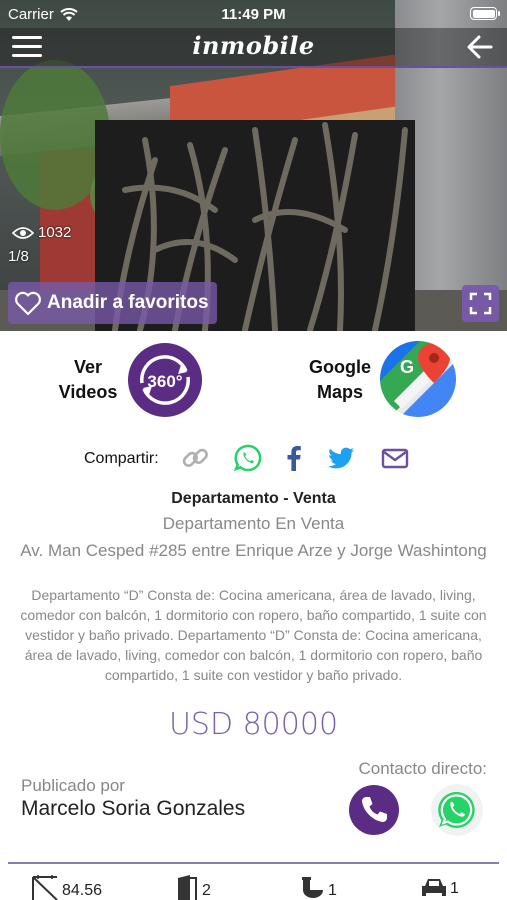 The height and width of the screenshot is (900, 507). Describe the element at coordinates (312, 887) in the screenshot. I see `toilet-icon` at that location.